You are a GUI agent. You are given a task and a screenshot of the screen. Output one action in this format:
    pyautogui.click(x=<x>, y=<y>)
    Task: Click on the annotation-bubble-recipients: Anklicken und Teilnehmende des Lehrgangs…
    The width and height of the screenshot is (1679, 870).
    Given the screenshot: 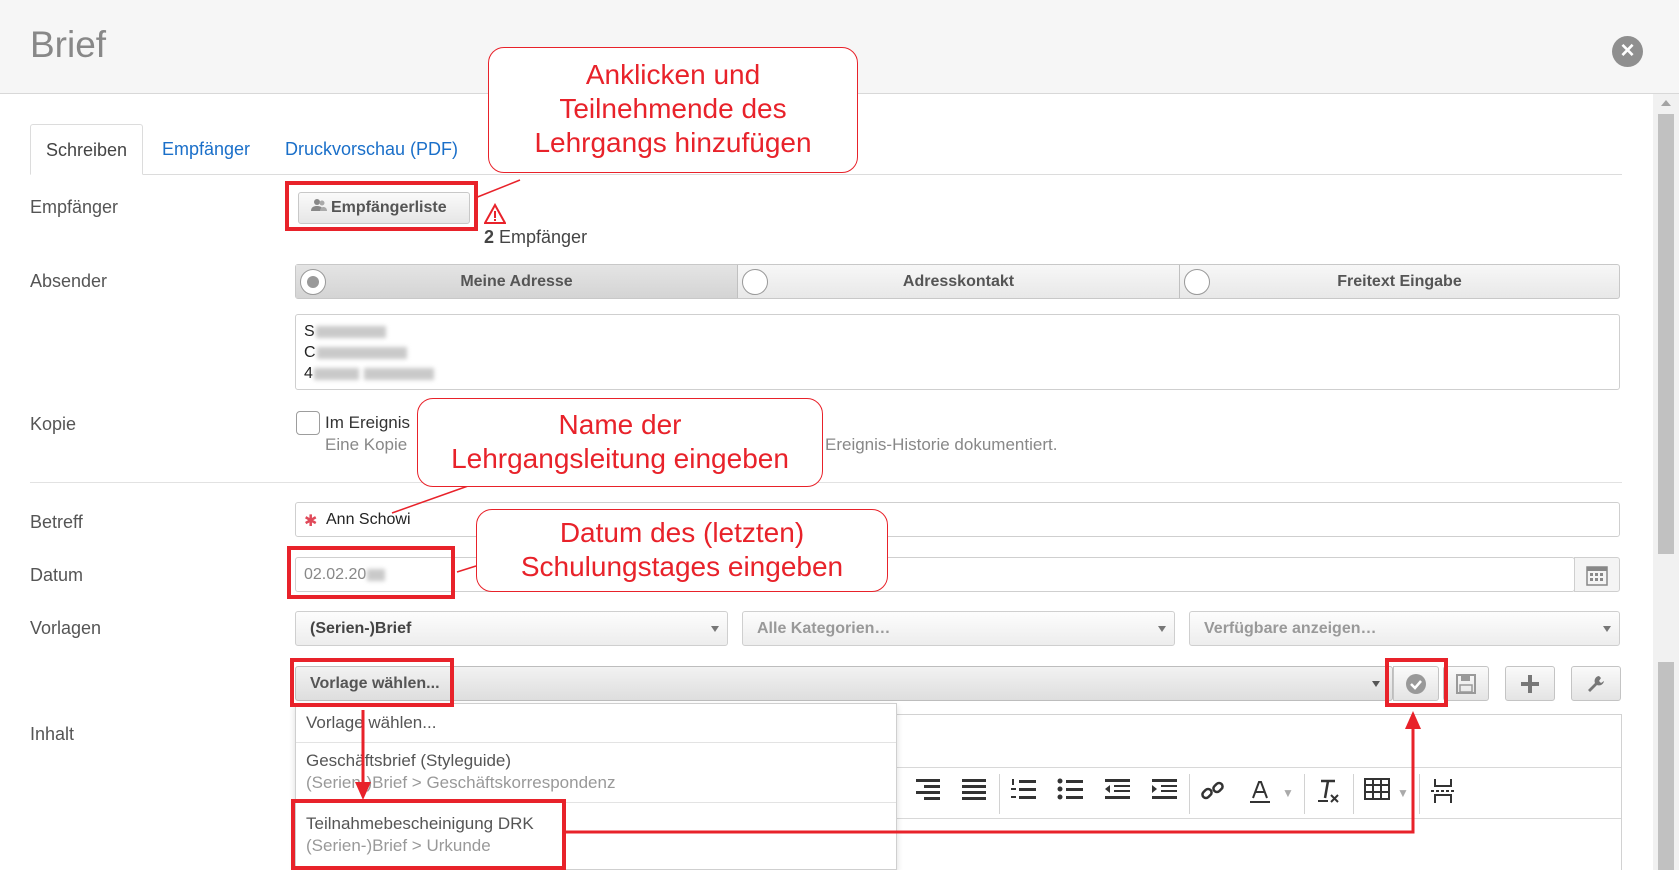 What is the action you would take?
    pyautogui.click(x=673, y=110)
    